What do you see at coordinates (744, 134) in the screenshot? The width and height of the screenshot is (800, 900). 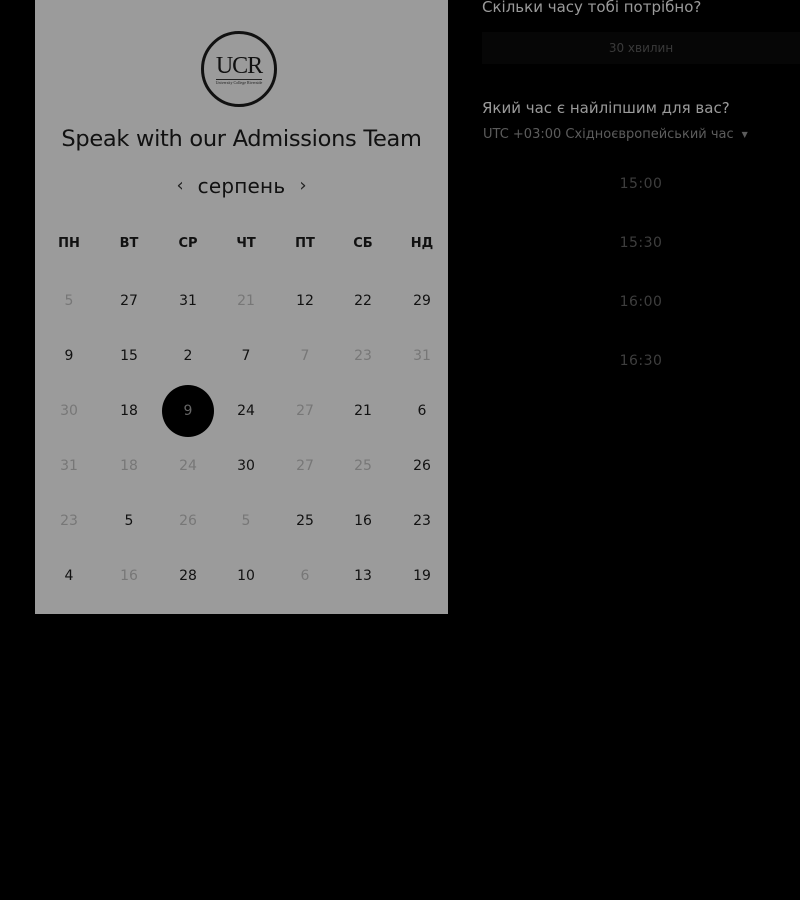 I see `caret-down-icon: ▼` at bounding box center [744, 134].